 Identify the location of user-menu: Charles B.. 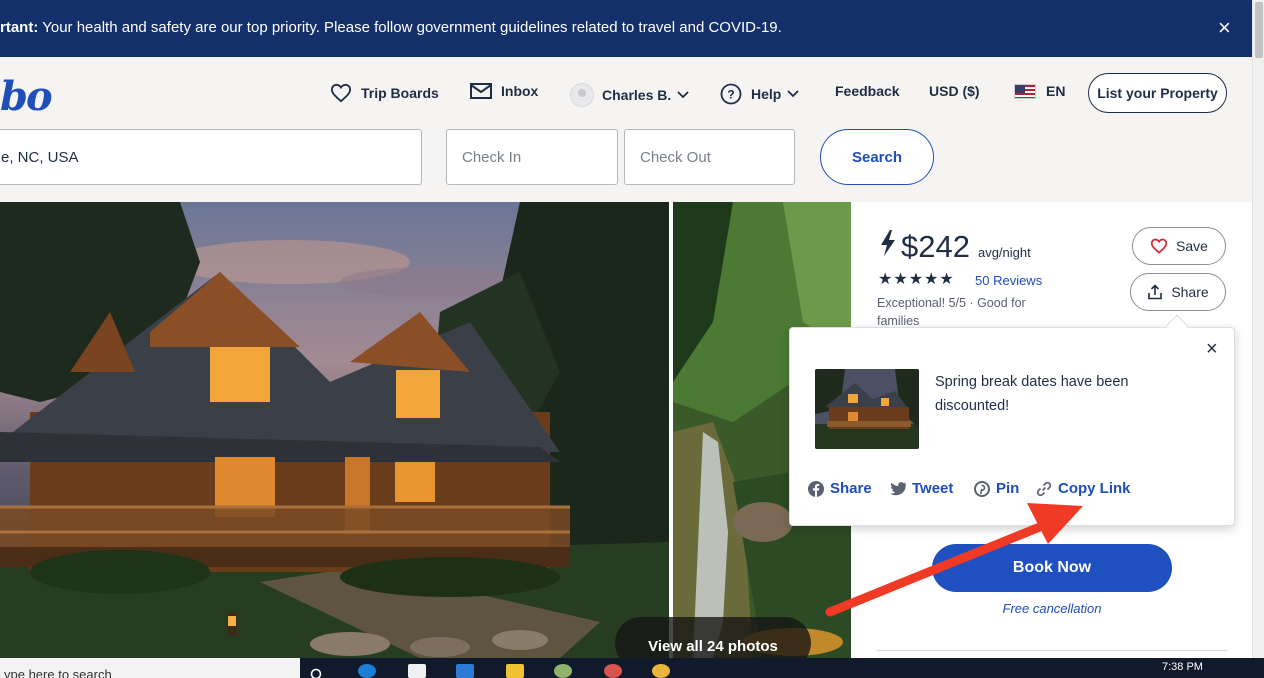
(634, 95).